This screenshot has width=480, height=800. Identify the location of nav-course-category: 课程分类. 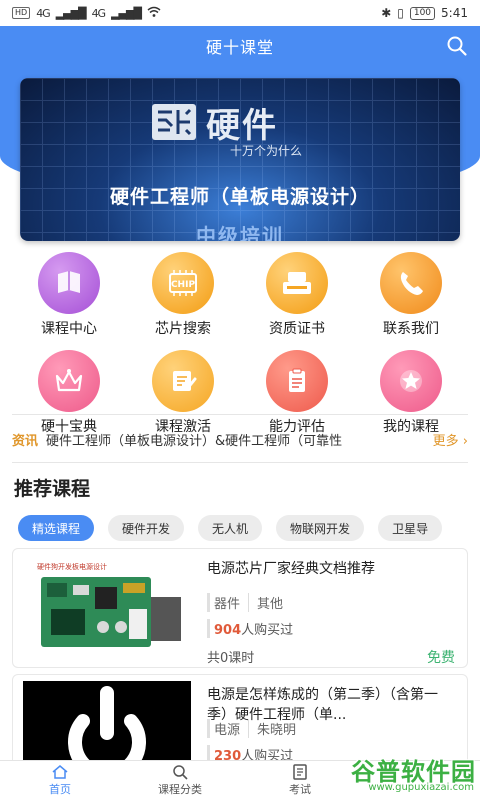
(180, 780).